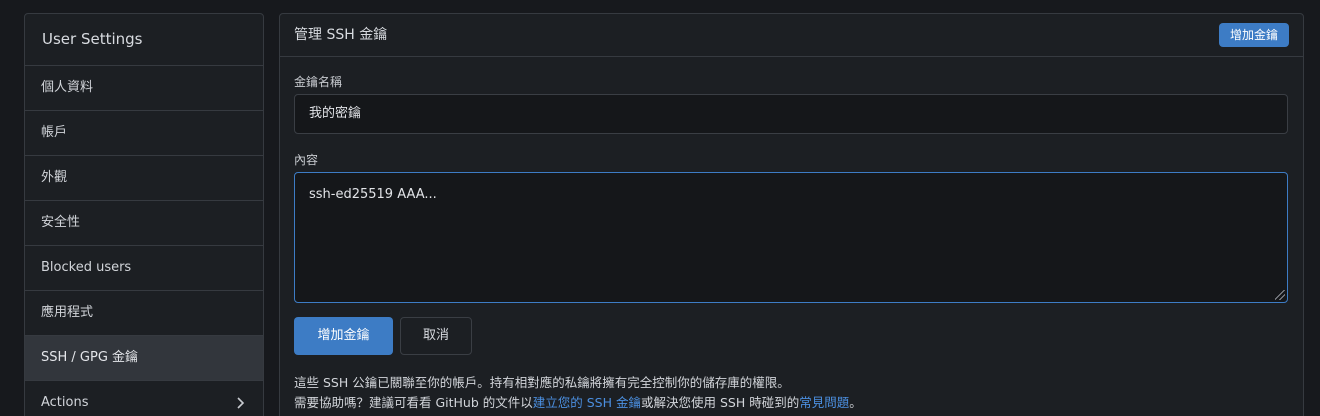  I want to click on chevron-right-icon, so click(240, 398).